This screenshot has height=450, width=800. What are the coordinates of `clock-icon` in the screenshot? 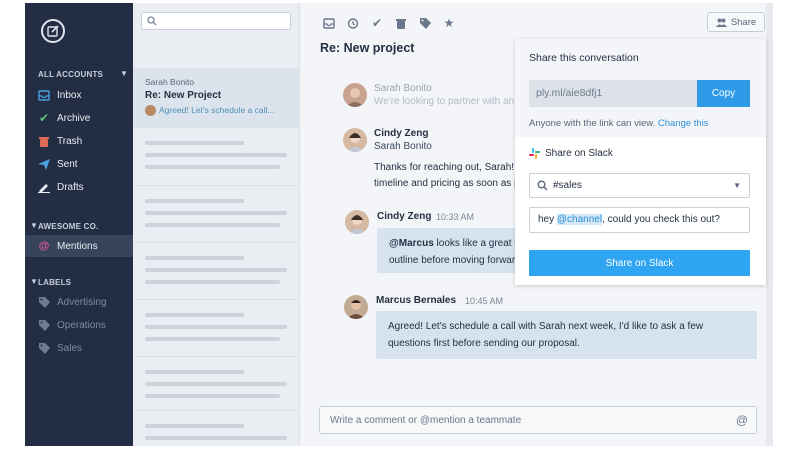 It's located at (353, 23).